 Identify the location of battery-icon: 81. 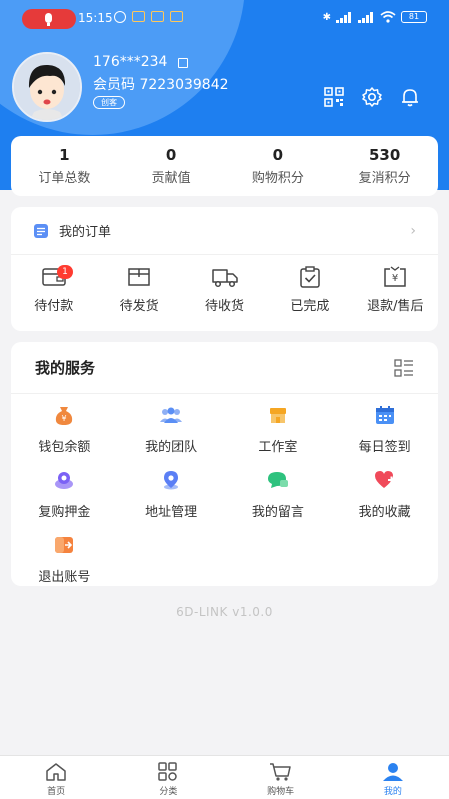
(414, 17).